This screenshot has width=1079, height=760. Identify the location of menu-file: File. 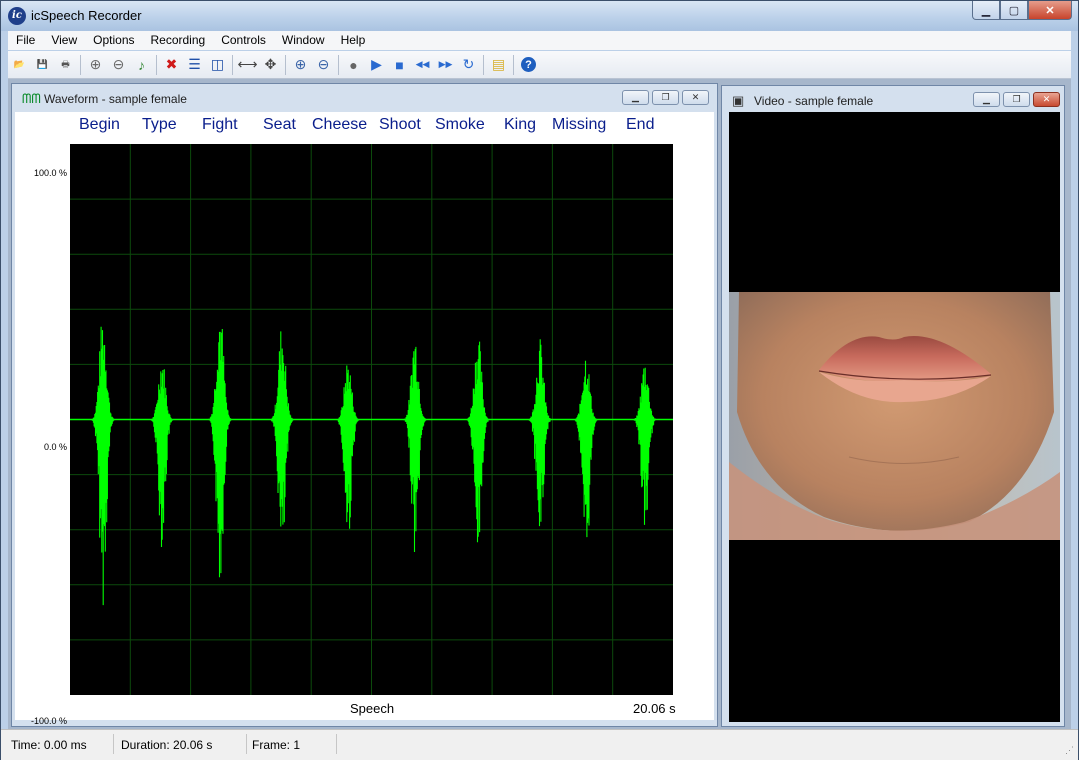
(25, 40).